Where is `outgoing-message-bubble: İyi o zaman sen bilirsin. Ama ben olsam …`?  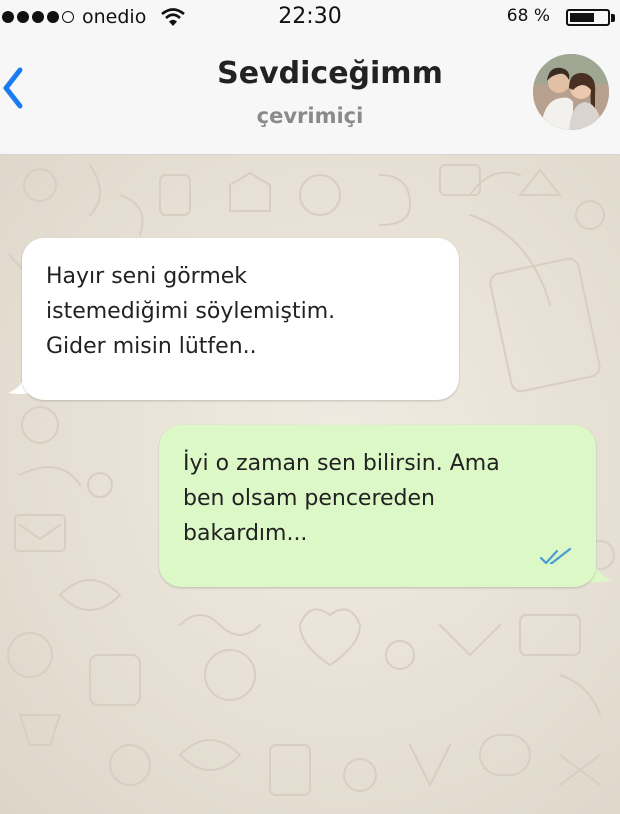 outgoing-message-bubble: İyi o zaman sen bilirsin. Ama ben olsam … is located at coordinates (377, 506).